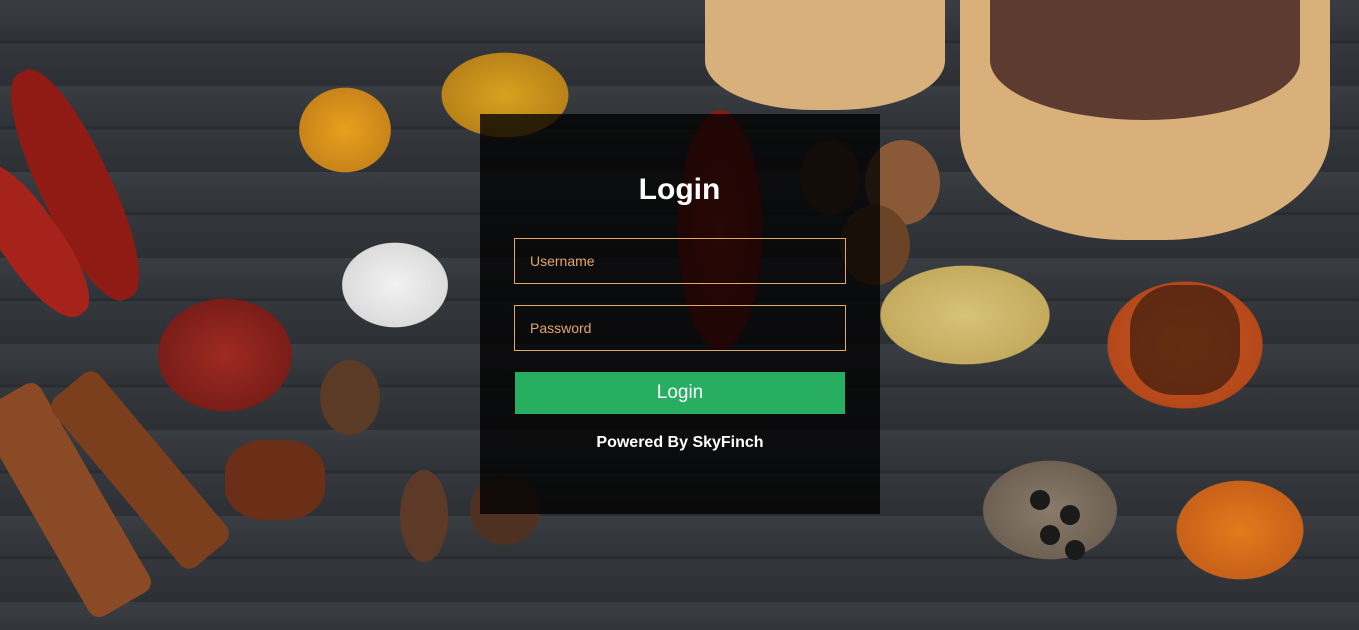 This screenshot has width=1359, height=630. What do you see at coordinates (680, 261) in the screenshot?
I see `username-input` at bounding box center [680, 261].